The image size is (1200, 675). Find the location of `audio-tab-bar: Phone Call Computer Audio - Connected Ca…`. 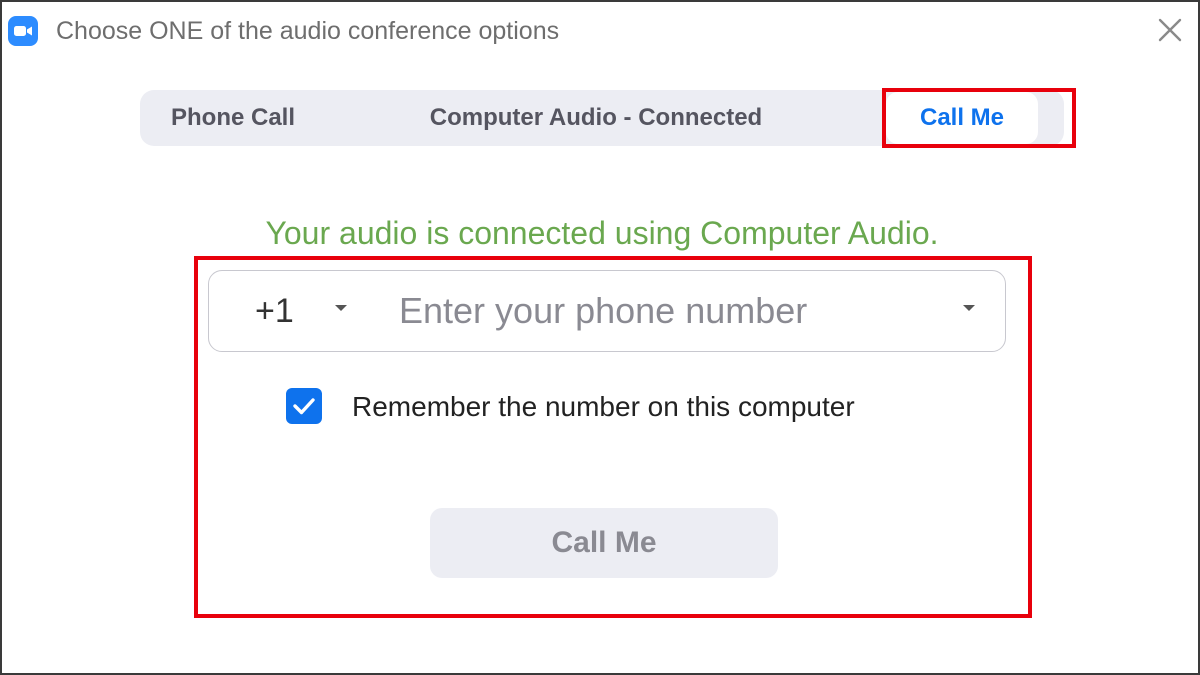

audio-tab-bar: Phone Call Computer Audio - Connected Ca… is located at coordinates (602, 118).